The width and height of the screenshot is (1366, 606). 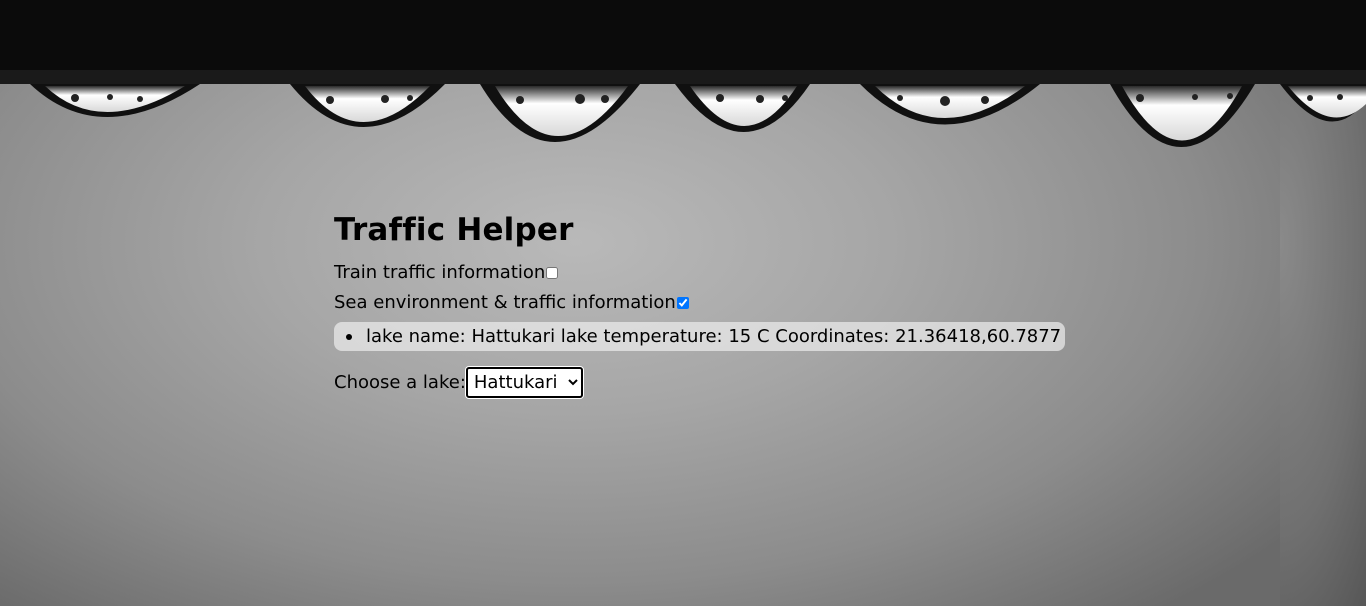 I want to click on background-image-repeat, so click(x=1323, y=303).